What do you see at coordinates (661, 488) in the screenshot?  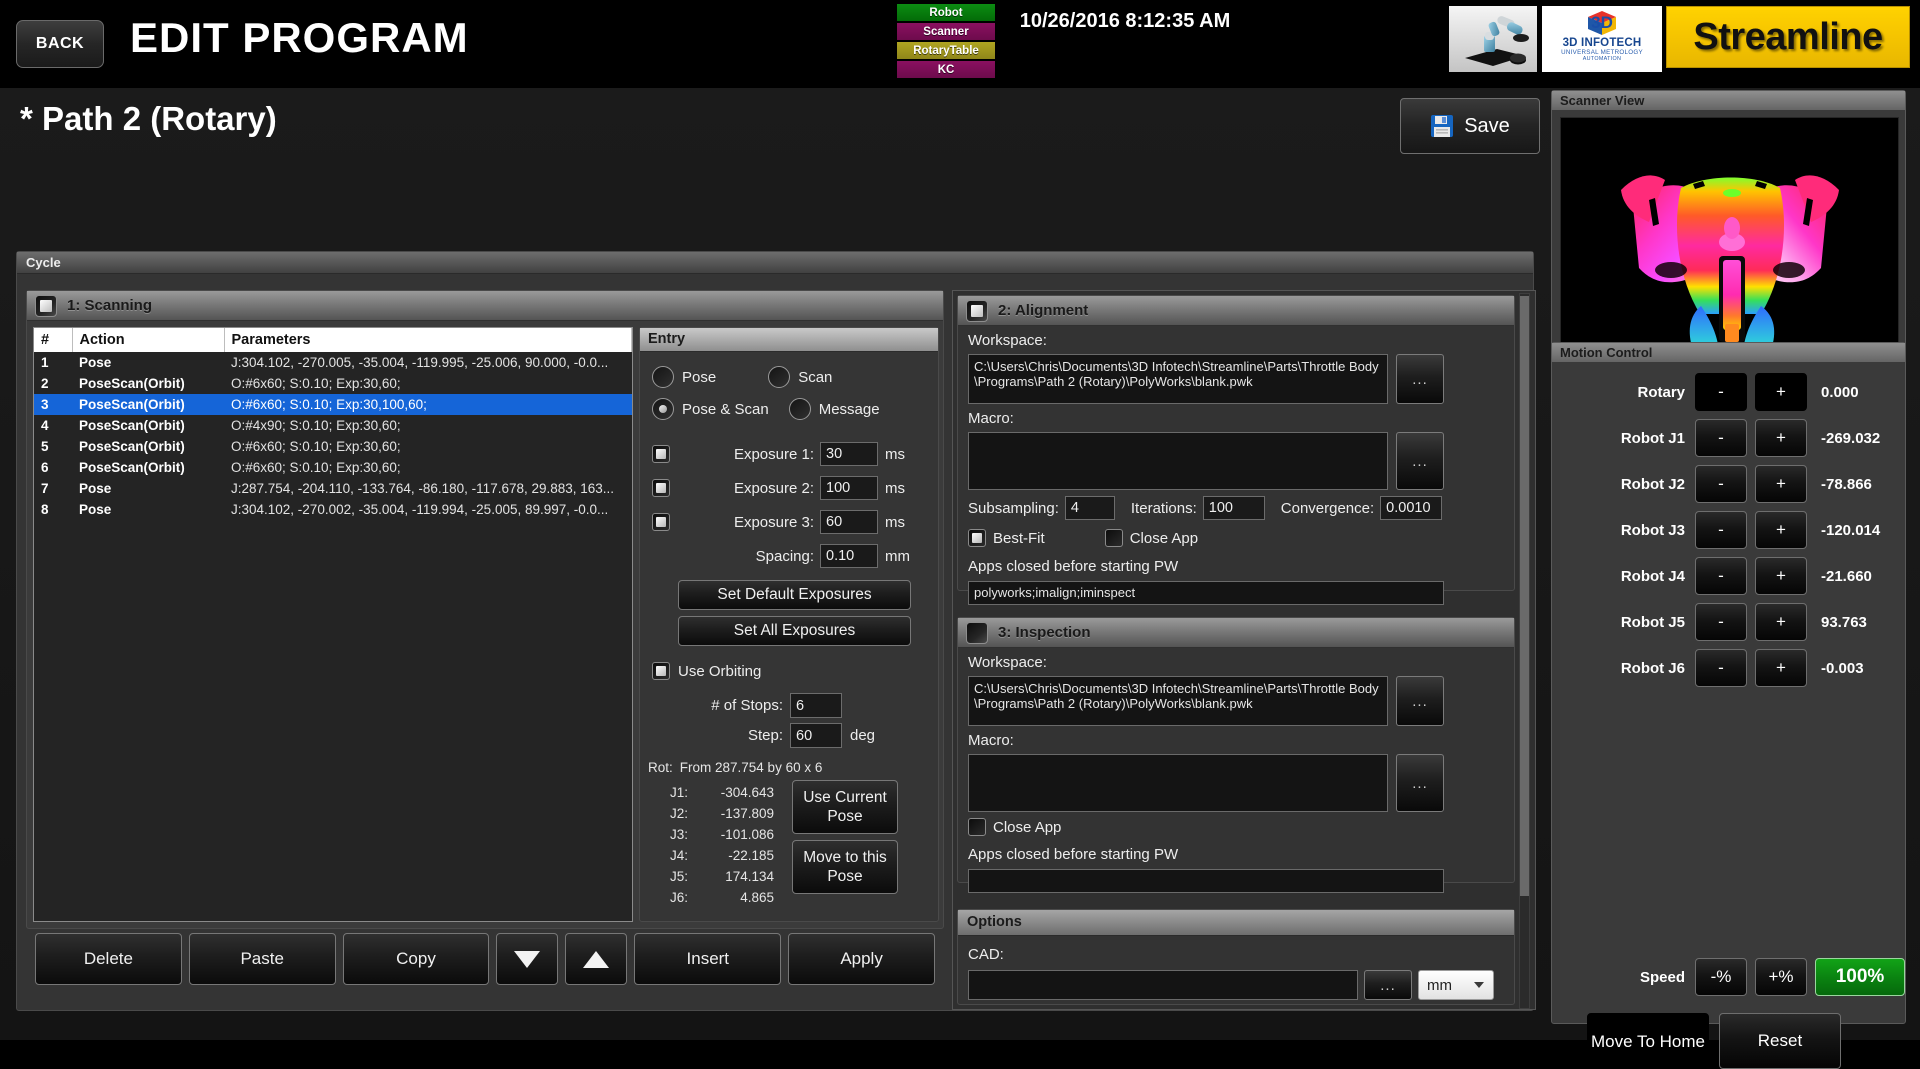 I see `exposure2-checkbox` at bounding box center [661, 488].